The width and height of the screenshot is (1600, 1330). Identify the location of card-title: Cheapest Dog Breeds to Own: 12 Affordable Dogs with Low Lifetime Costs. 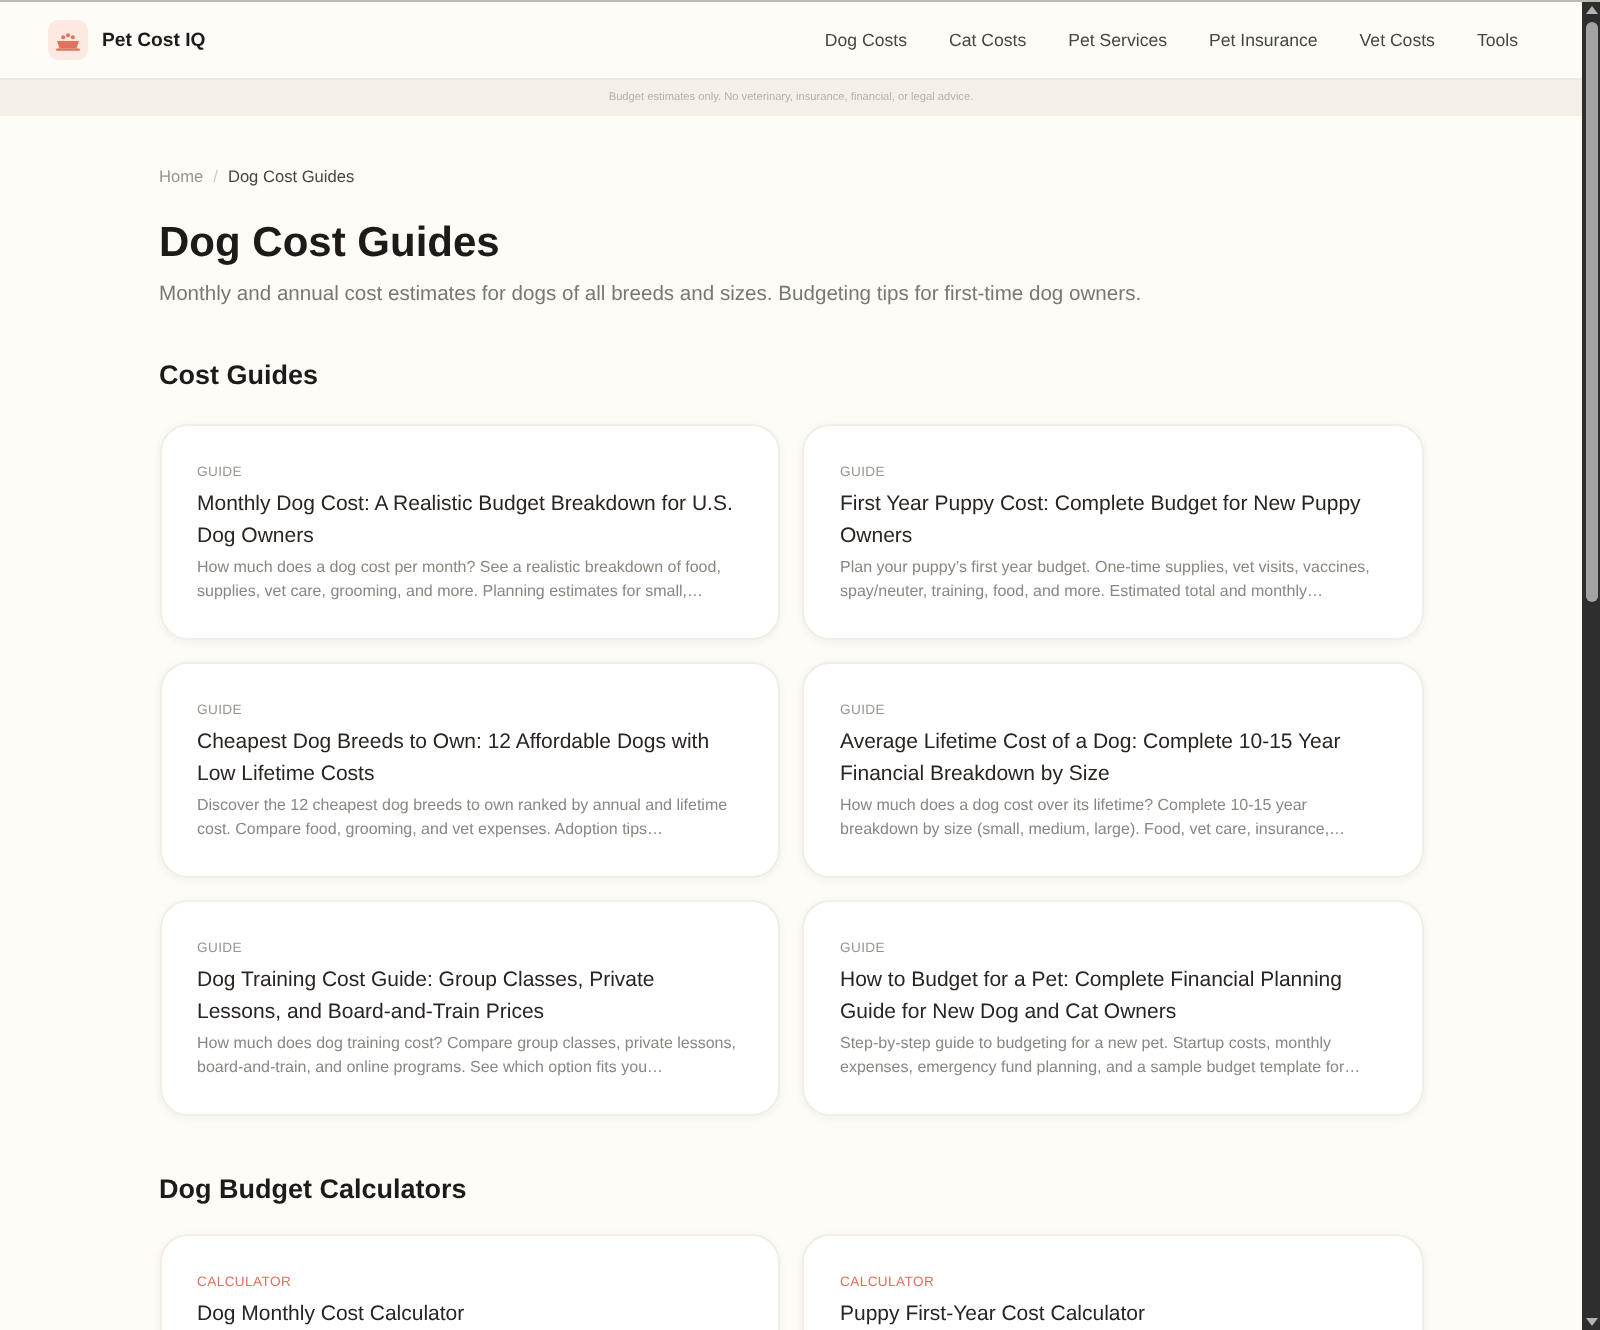
(454, 759).